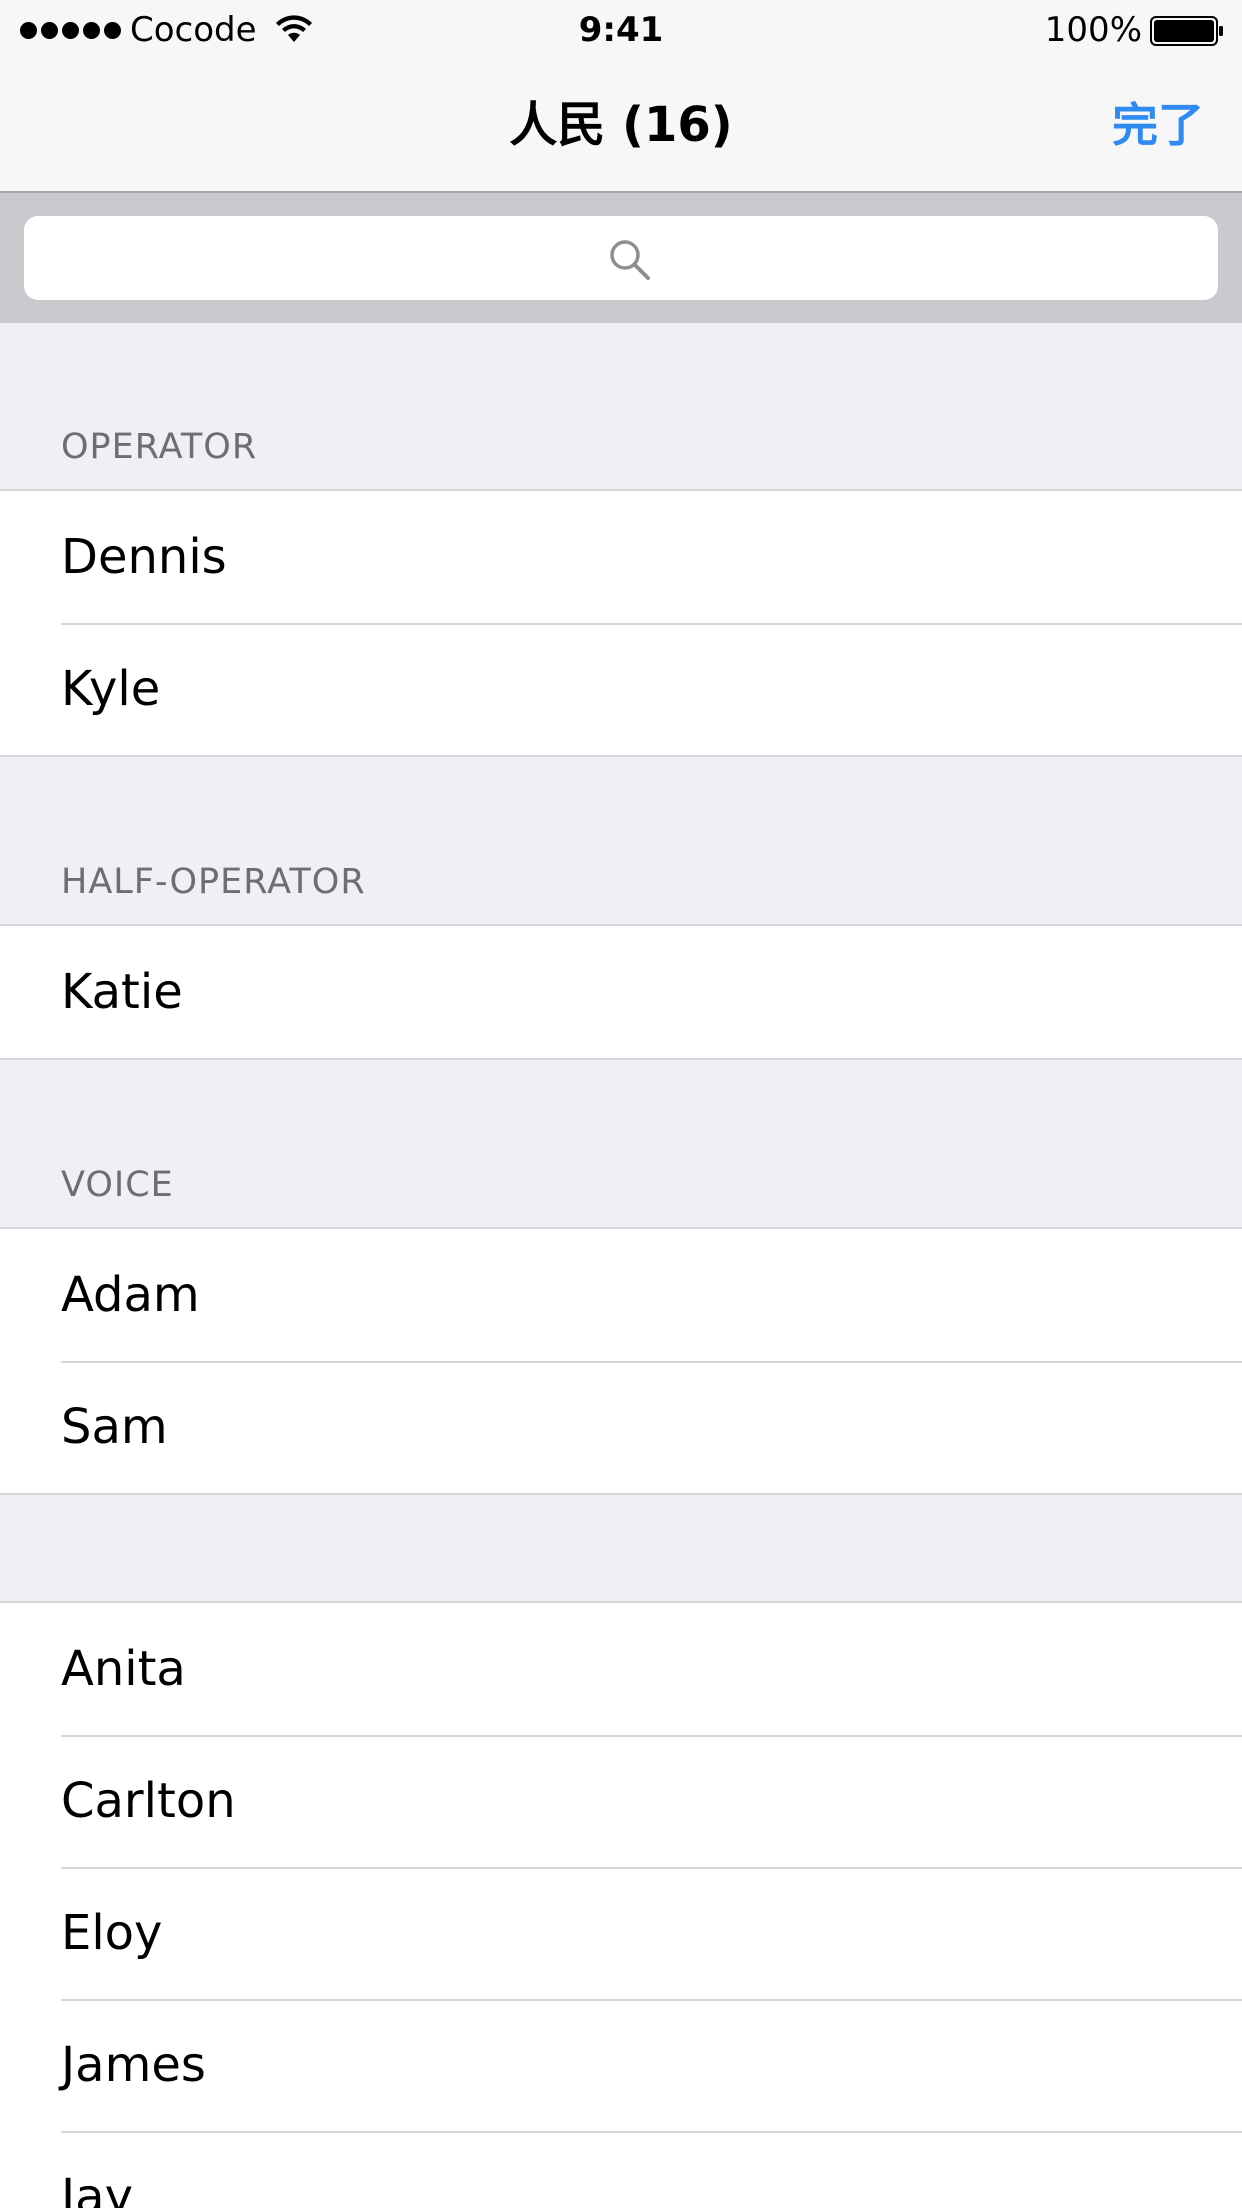 Image resolution: width=1242 pixels, height=2208 pixels. Describe the element at coordinates (97, 2188) in the screenshot. I see `member-name: Jay` at that location.